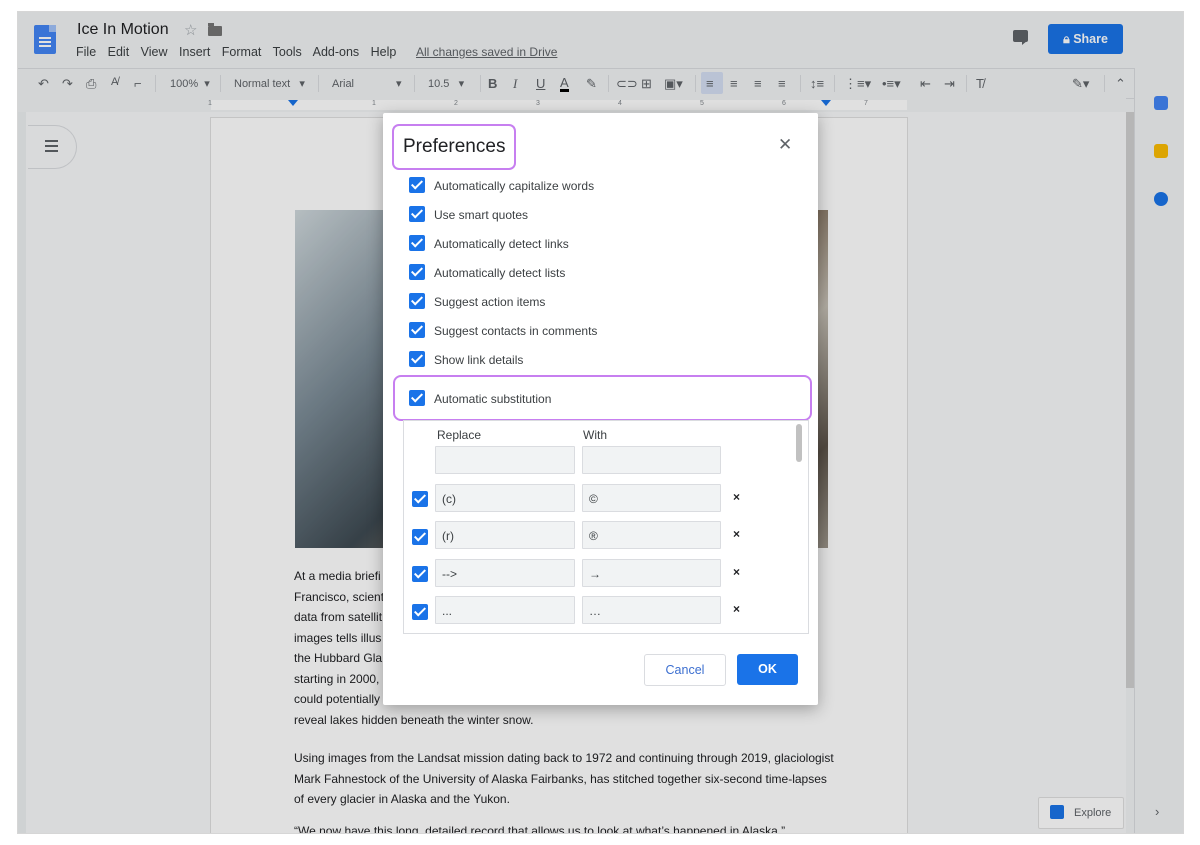 The height and width of the screenshot is (845, 1200). I want to click on ok-button: OK, so click(767, 669).